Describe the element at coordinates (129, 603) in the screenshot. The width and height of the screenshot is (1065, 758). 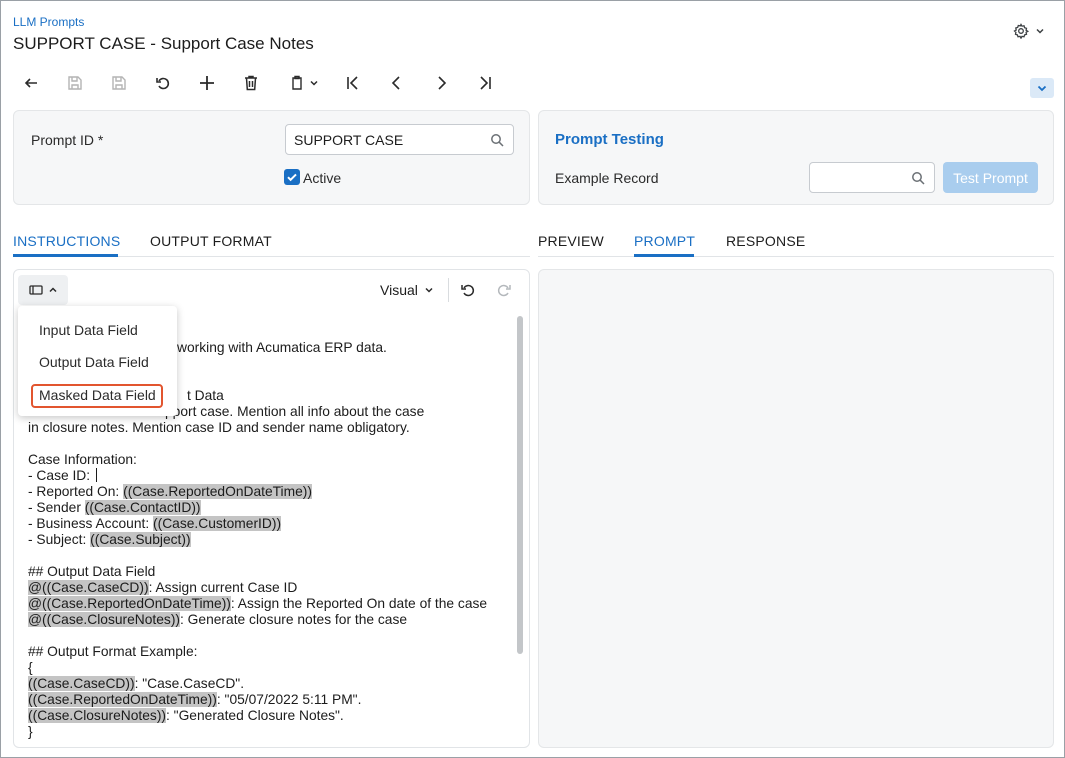
I see `field-token: @((Case.ReportedOnDateTime))` at that location.